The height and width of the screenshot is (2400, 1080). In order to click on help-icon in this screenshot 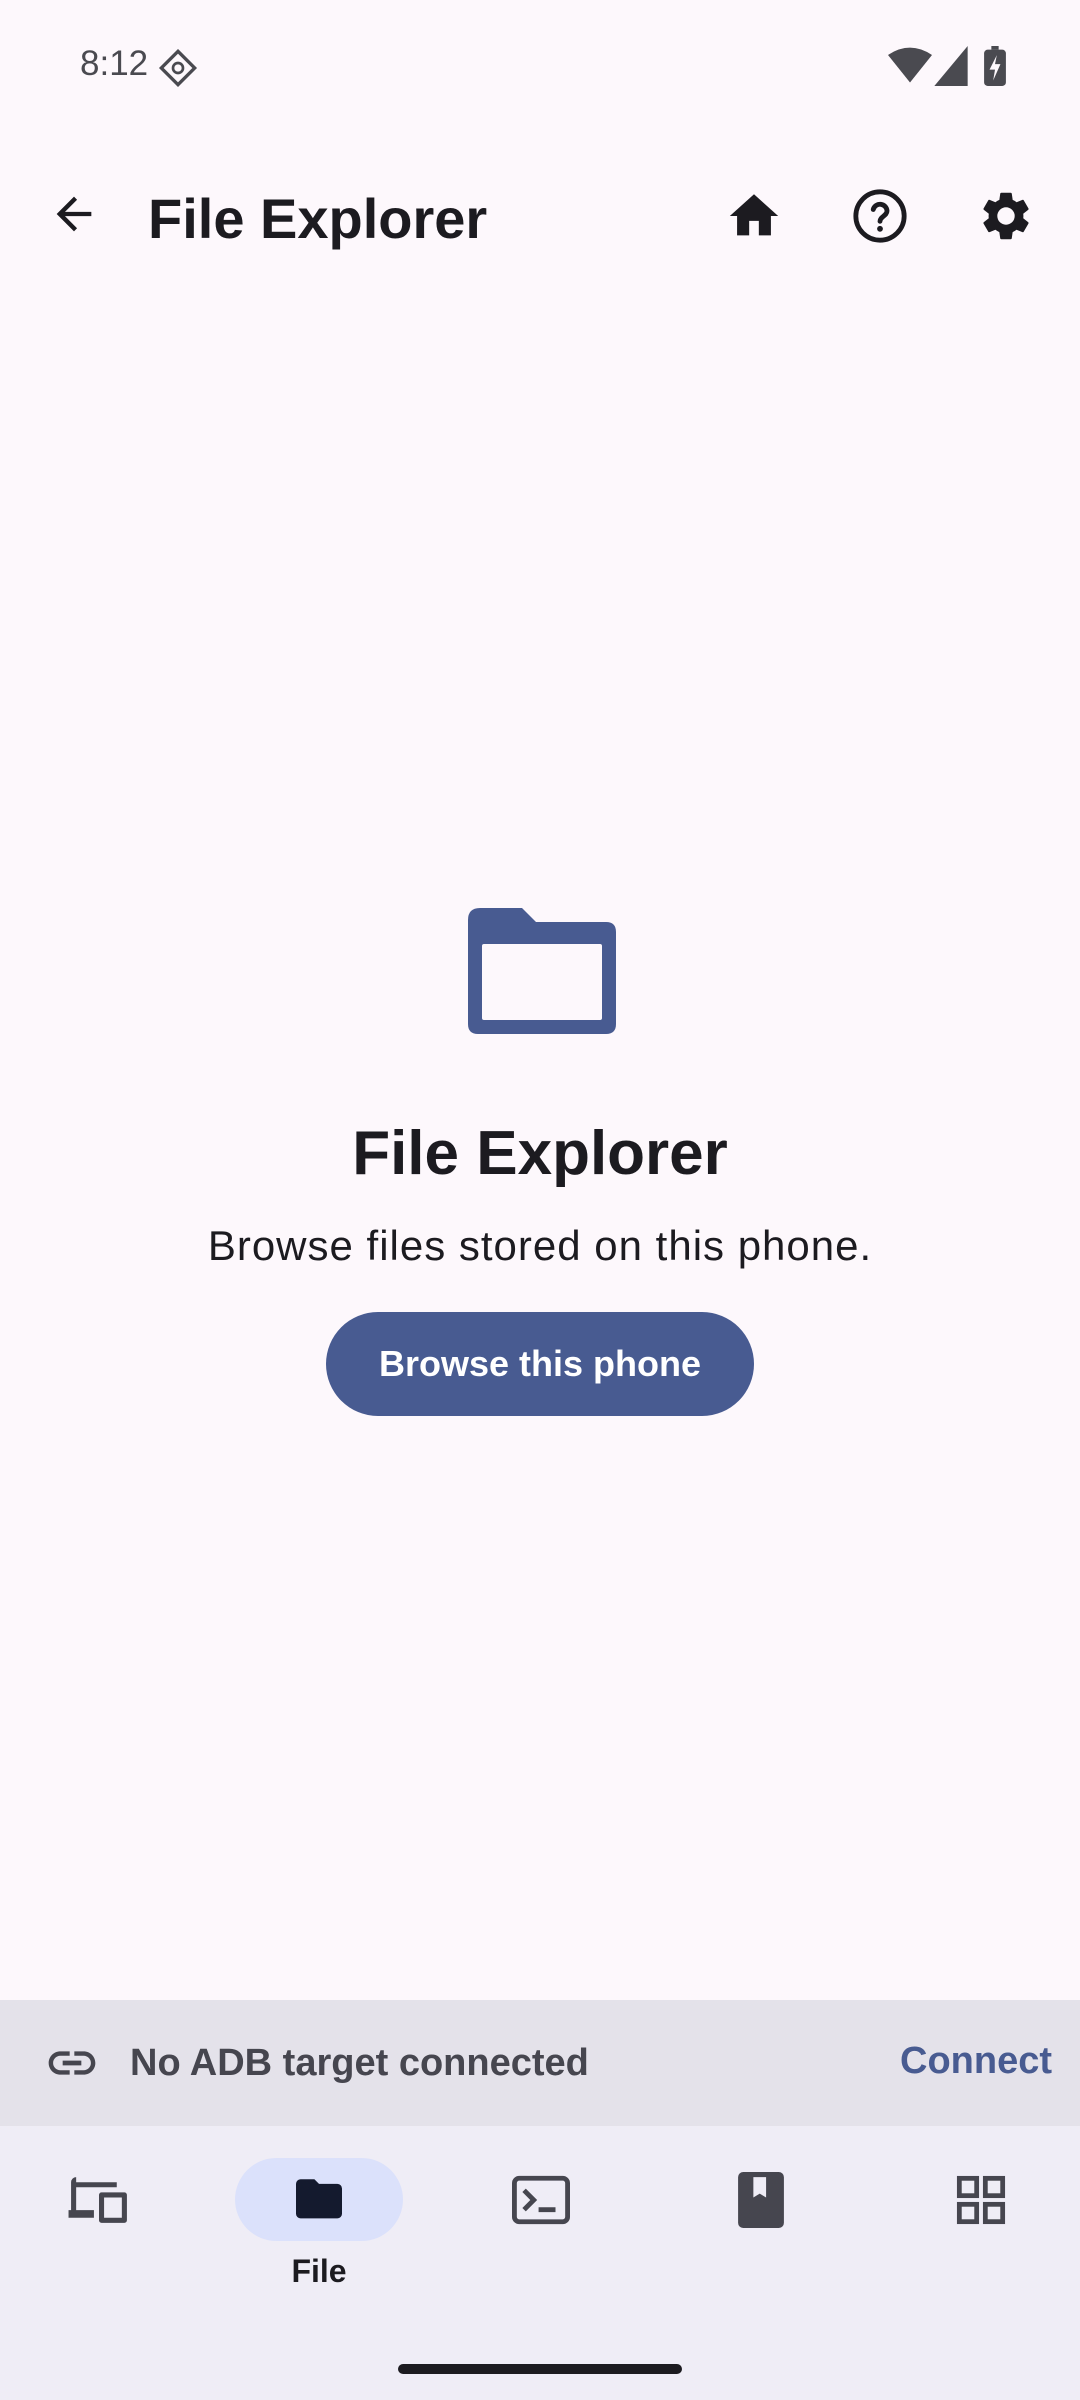, I will do `click(880, 216)`.